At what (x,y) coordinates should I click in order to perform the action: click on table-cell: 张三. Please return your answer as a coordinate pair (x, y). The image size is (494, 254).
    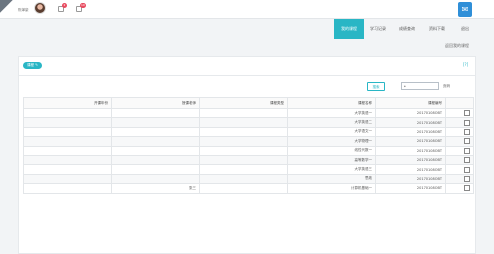
    Looking at the image, I should click on (155, 188).